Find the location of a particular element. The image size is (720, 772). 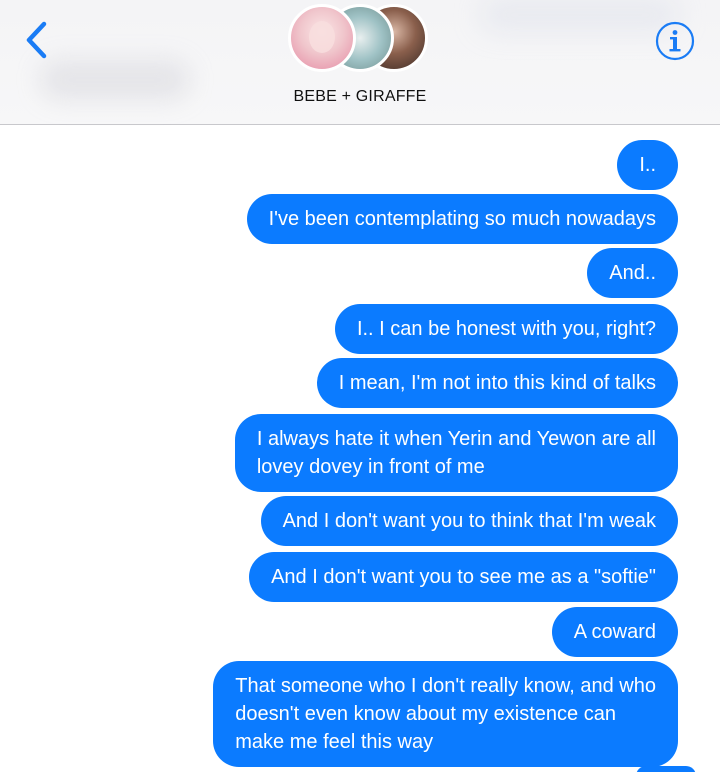

avatar-photo is located at coordinates (322, 37).